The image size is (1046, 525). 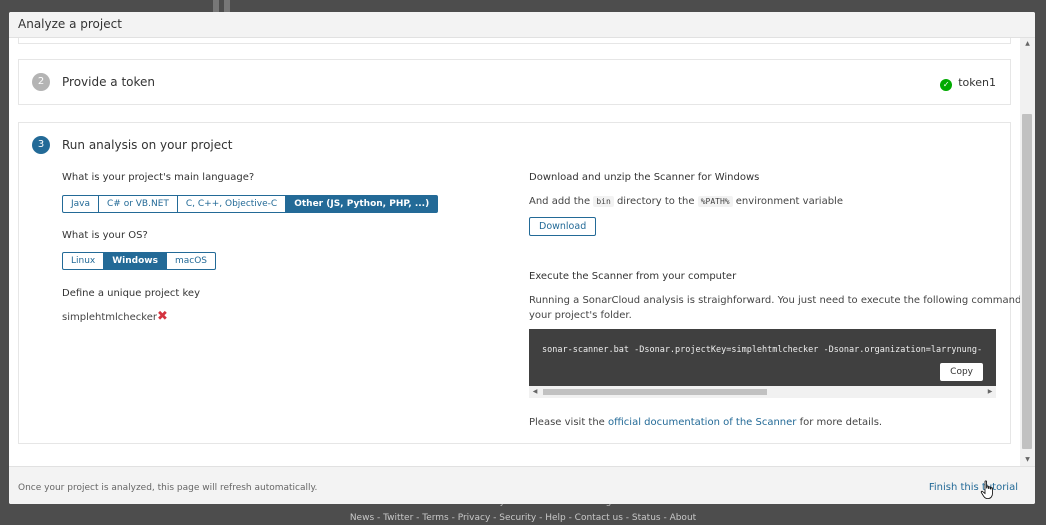 I want to click on check-circle-icon: ✓, so click(x=946, y=85).